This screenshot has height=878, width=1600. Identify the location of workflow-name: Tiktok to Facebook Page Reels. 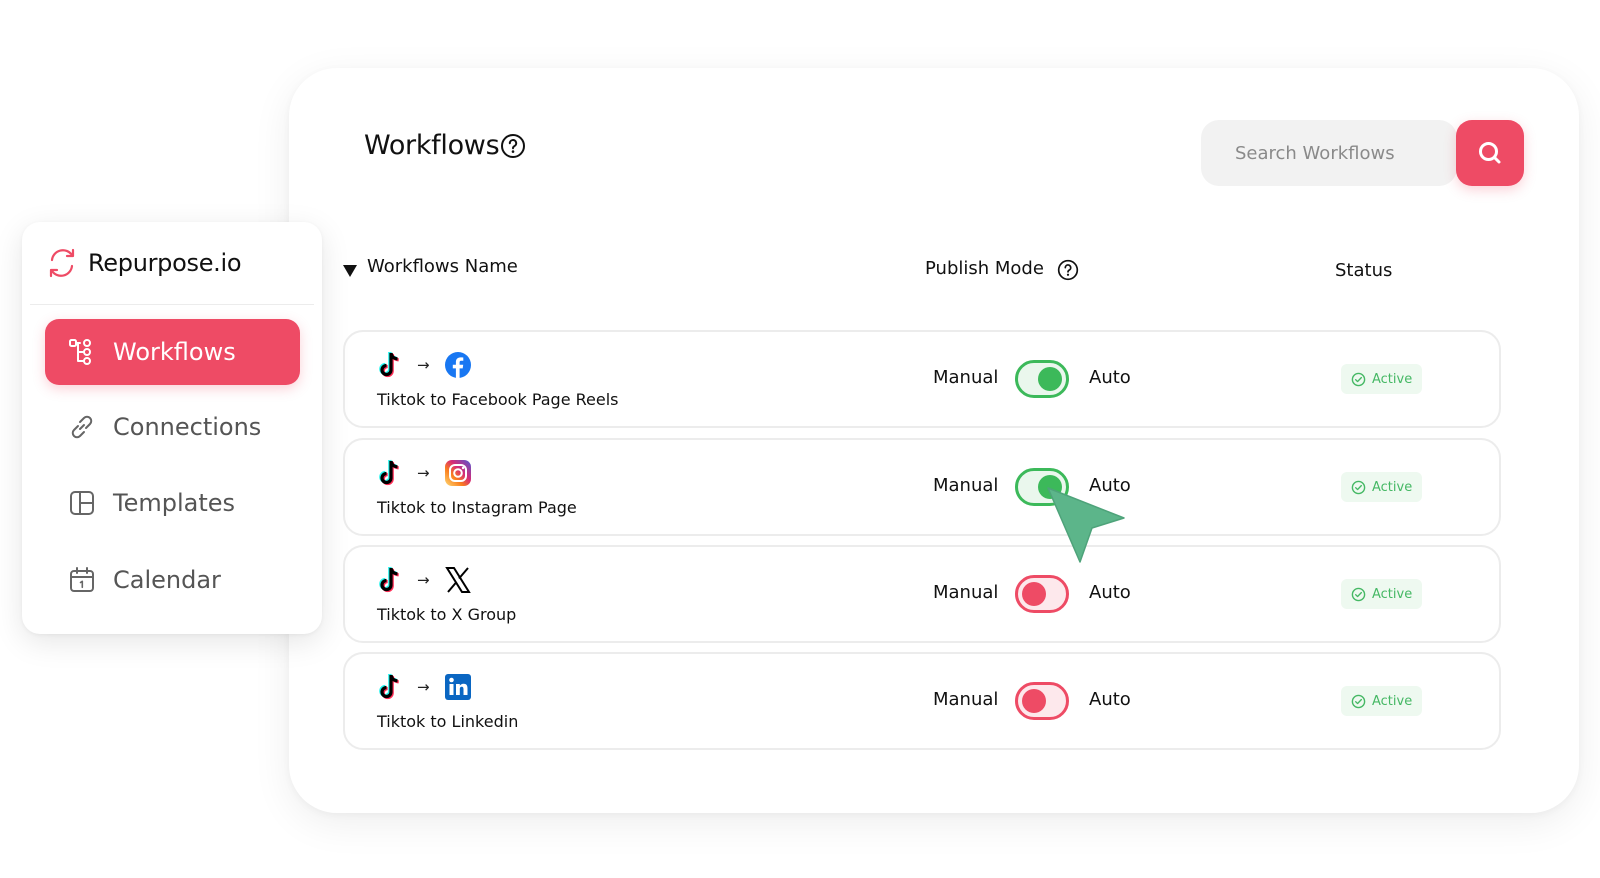
(498, 399).